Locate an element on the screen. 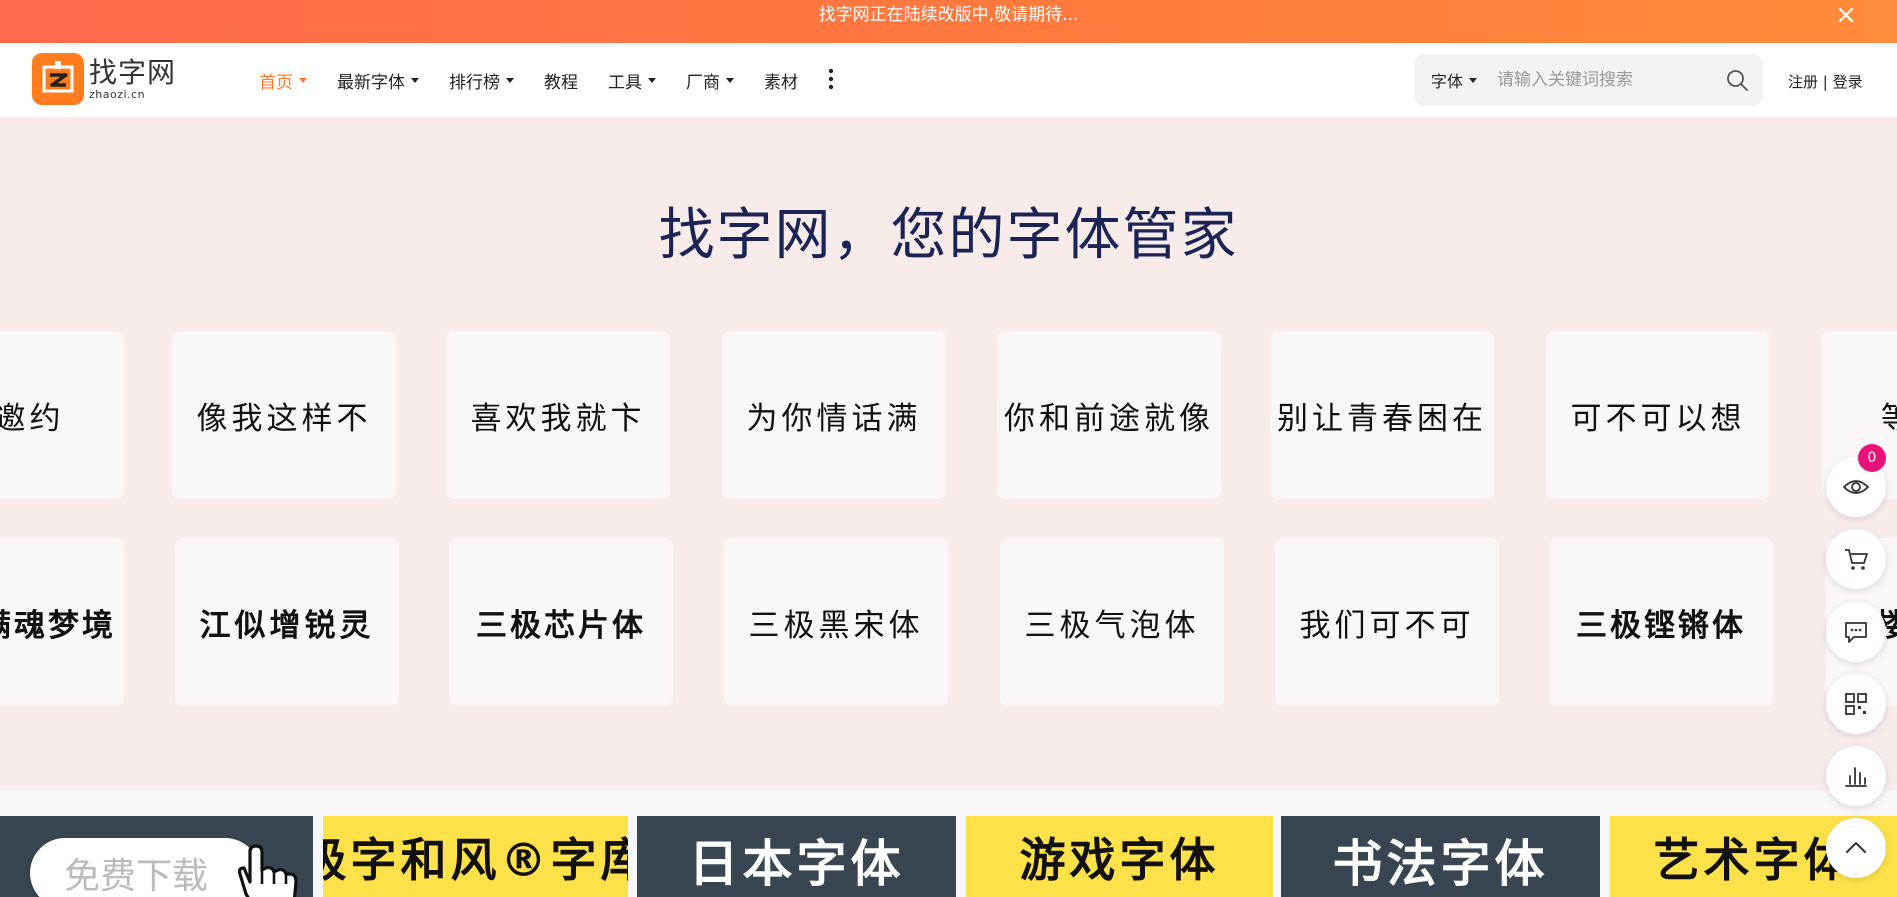 This screenshot has height=897, width=1897. font-card: 三极铿锵体 is located at coordinates (1661, 622).